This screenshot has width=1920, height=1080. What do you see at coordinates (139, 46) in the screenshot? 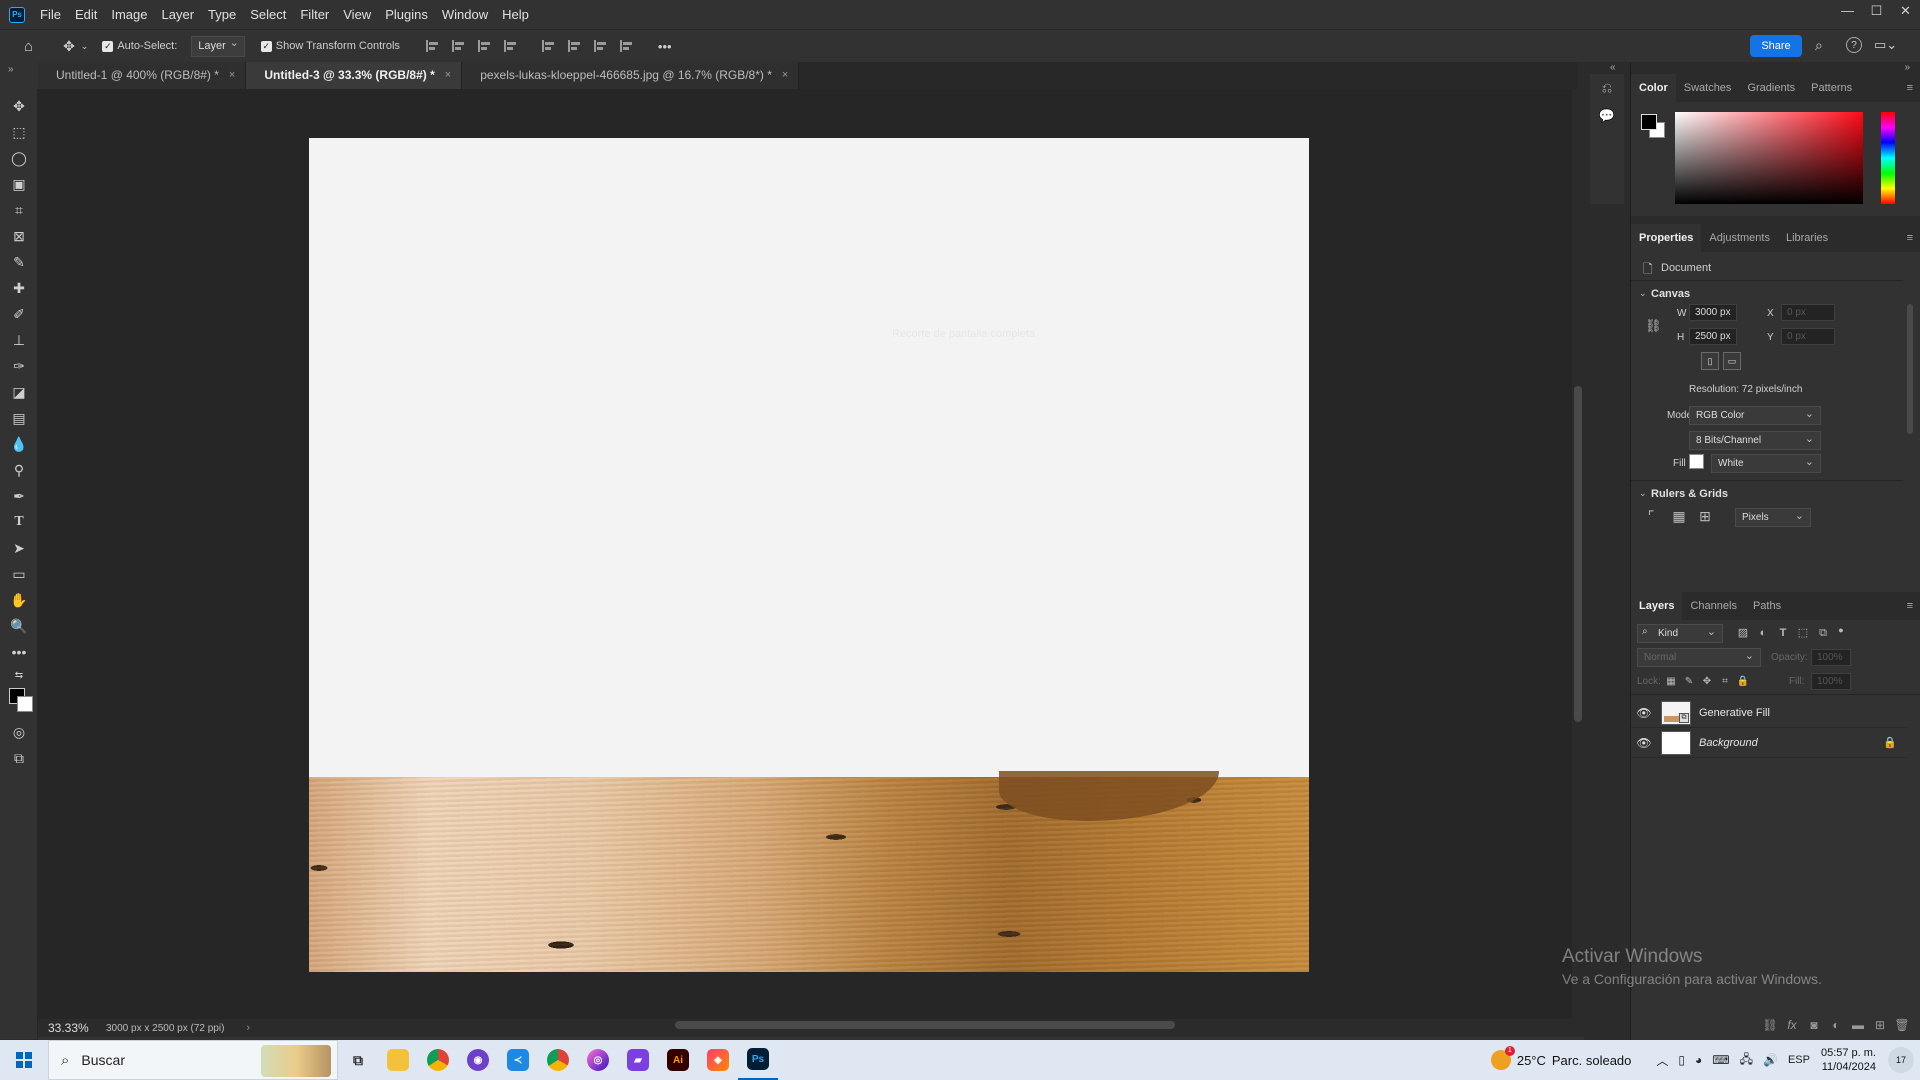
I see `auto-select-checkbox: ✓ Auto-Select:` at bounding box center [139, 46].